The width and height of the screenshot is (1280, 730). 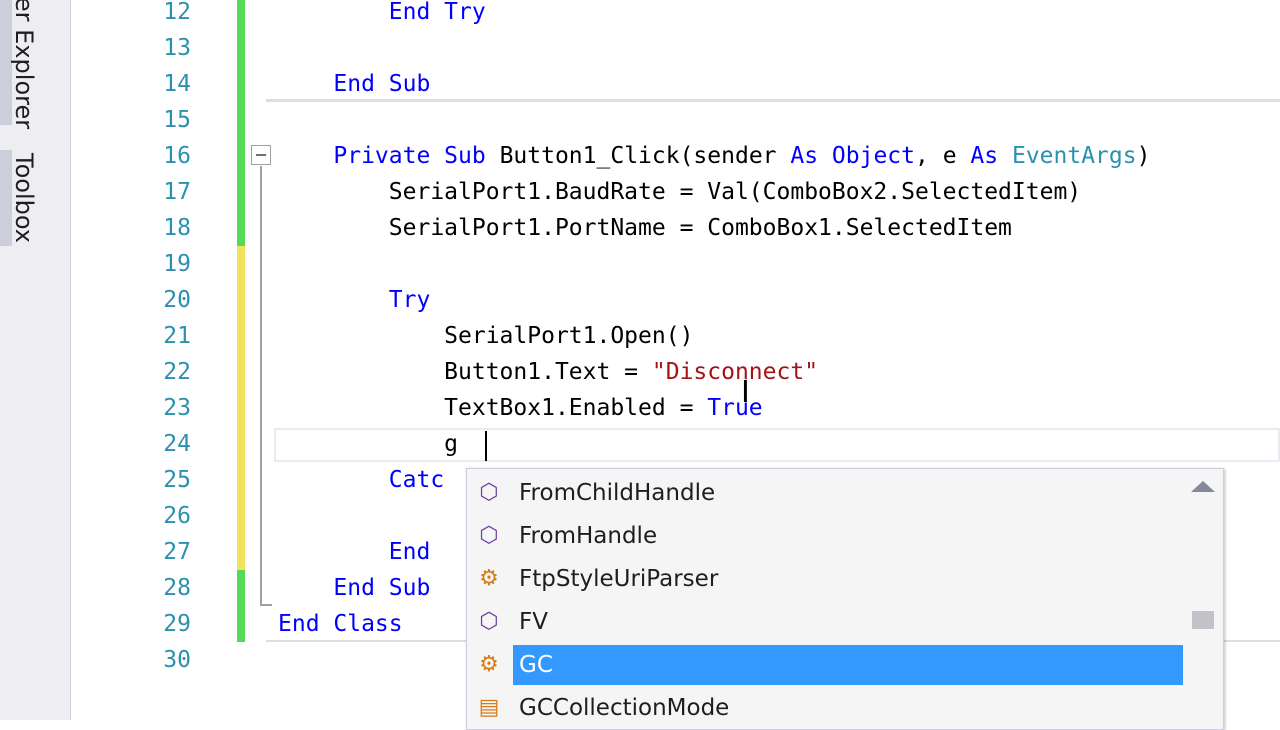 I want to click on code-line: 13, so click(x=675, y=48).